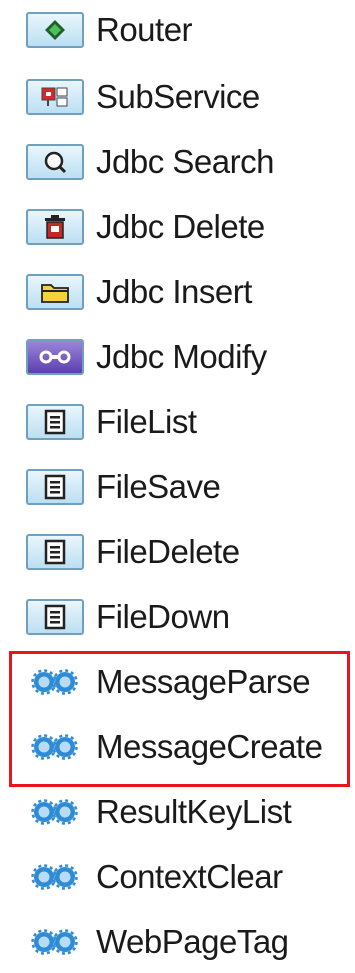 The width and height of the screenshot is (355, 973). I want to click on palette-item-webpagetag: WebPageTag, so click(157, 942).